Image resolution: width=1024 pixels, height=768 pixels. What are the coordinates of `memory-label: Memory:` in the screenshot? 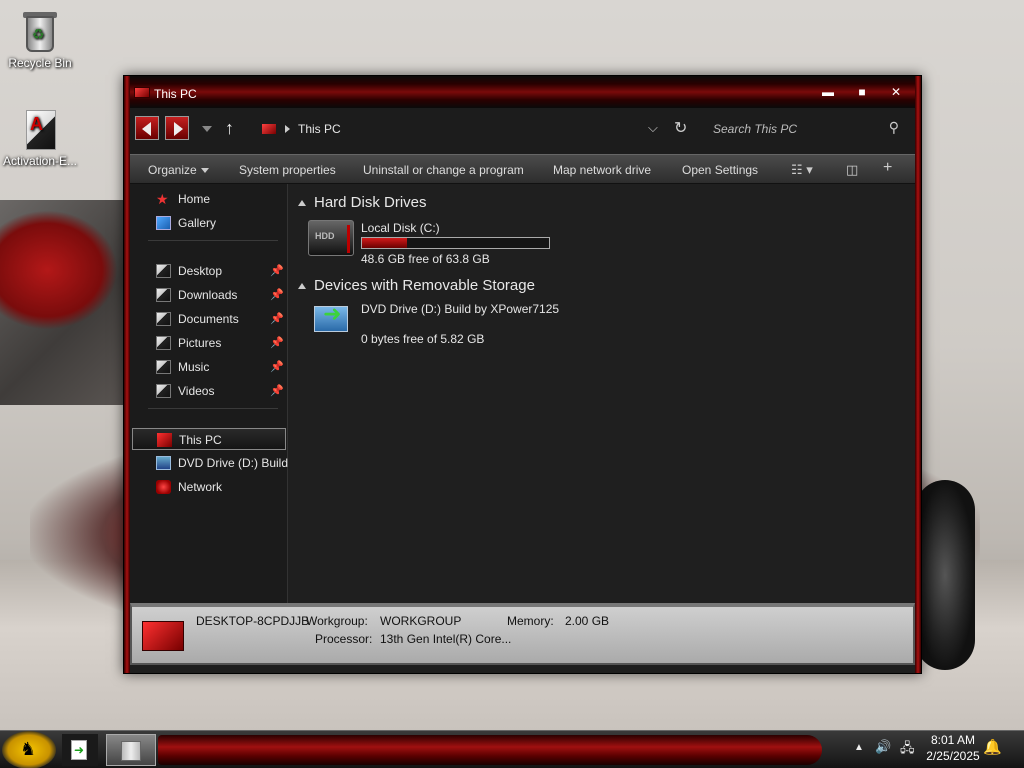 It's located at (530, 621).